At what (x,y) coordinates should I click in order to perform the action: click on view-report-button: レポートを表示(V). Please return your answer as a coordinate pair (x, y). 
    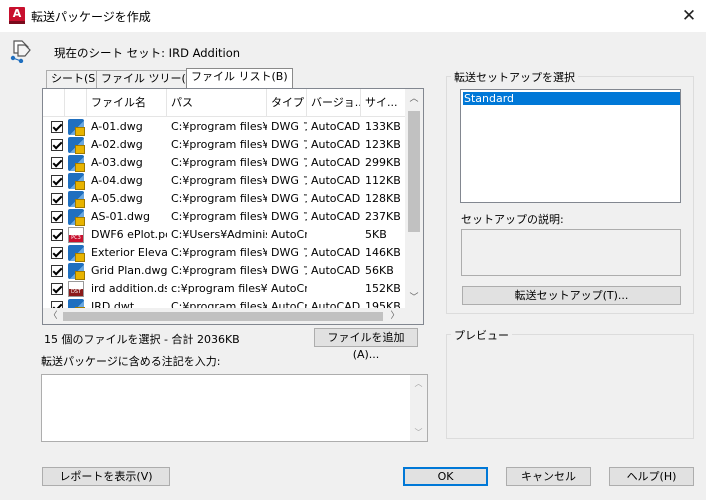
    Looking at the image, I should click on (106, 476).